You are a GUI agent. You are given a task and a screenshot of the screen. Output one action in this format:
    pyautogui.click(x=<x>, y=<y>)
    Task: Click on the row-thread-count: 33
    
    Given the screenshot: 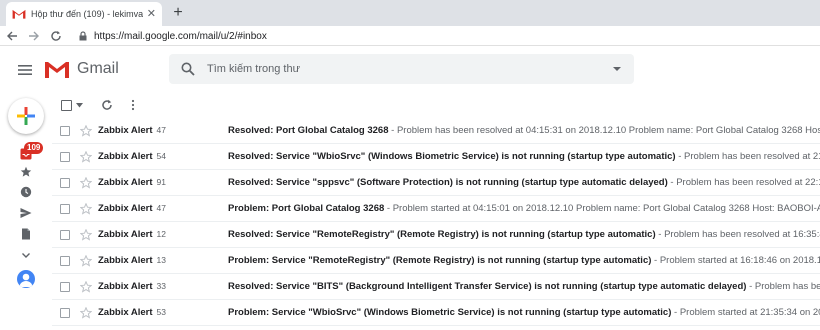 What is the action you would take?
    pyautogui.click(x=161, y=286)
    